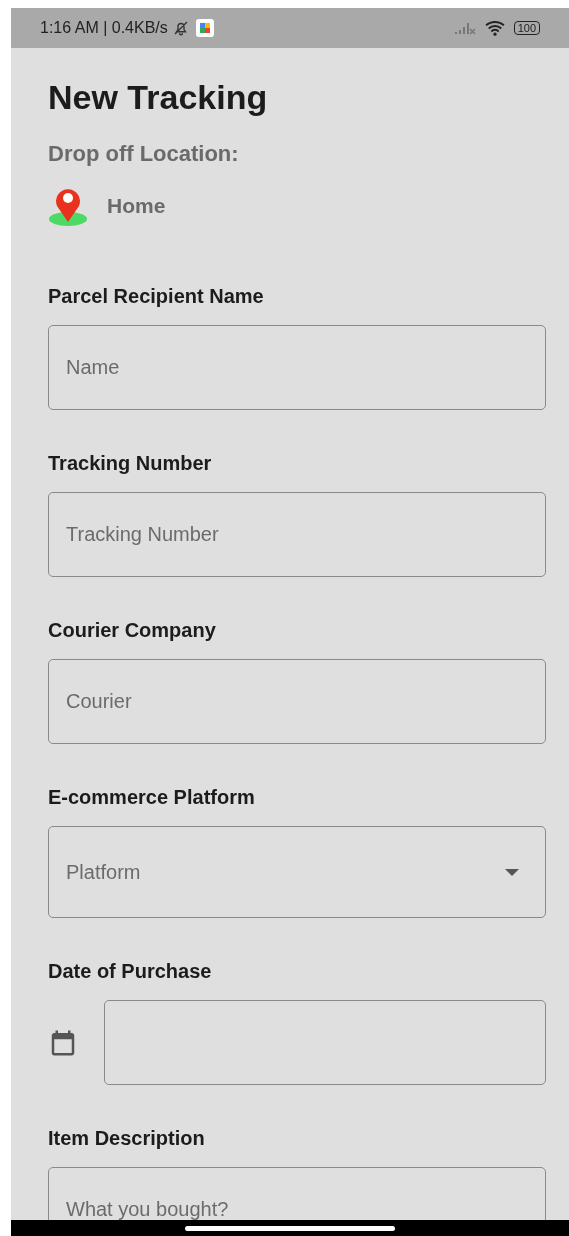  What do you see at coordinates (204, 28) in the screenshot?
I see `app-notification-icon` at bounding box center [204, 28].